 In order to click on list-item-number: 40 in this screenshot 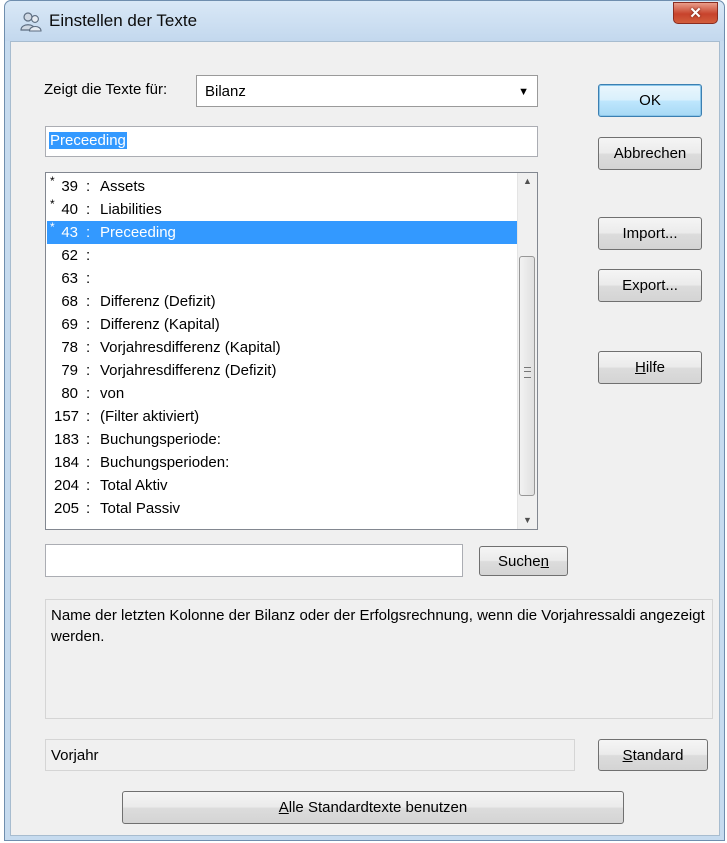, I will do `click(69, 209)`.